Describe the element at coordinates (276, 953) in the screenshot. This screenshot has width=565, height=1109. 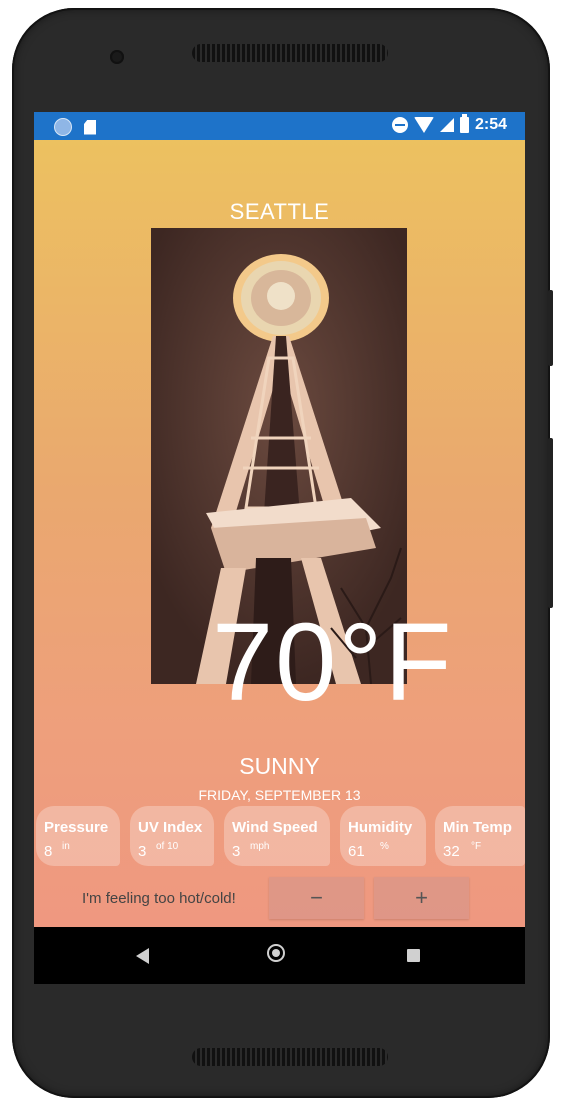
I see `home-icon` at that location.